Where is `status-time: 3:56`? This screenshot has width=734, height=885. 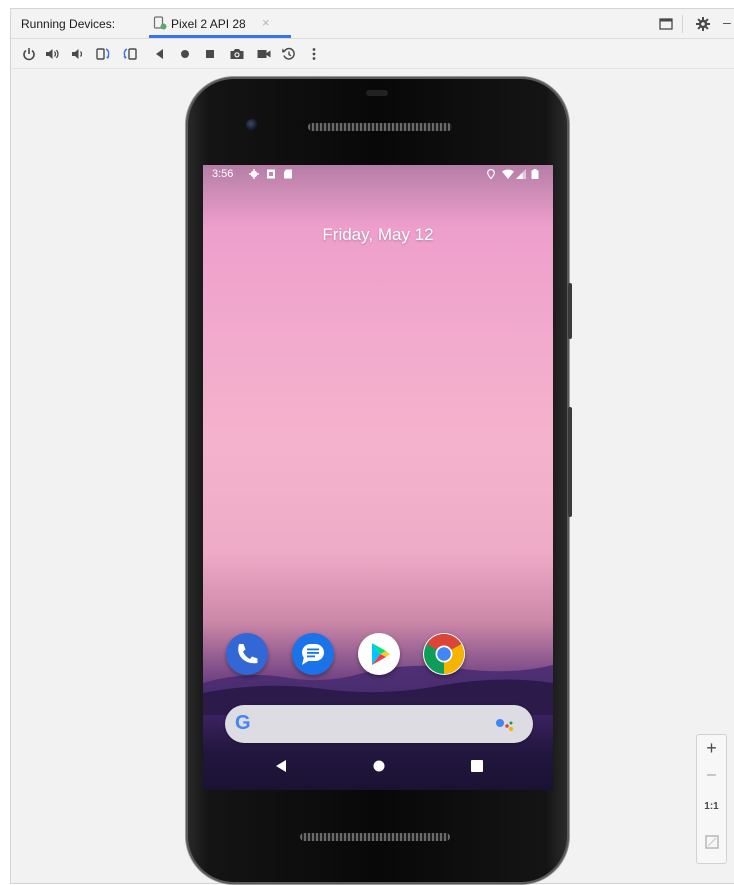 status-time: 3:56 is located at coordinates (223, 174).